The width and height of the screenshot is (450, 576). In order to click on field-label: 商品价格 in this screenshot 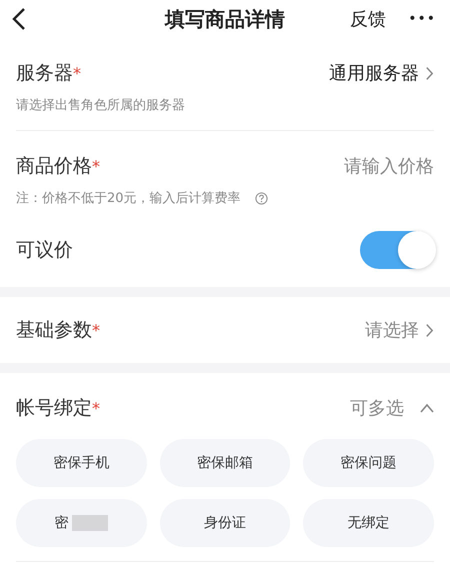, I will do `click(54, 166)`.